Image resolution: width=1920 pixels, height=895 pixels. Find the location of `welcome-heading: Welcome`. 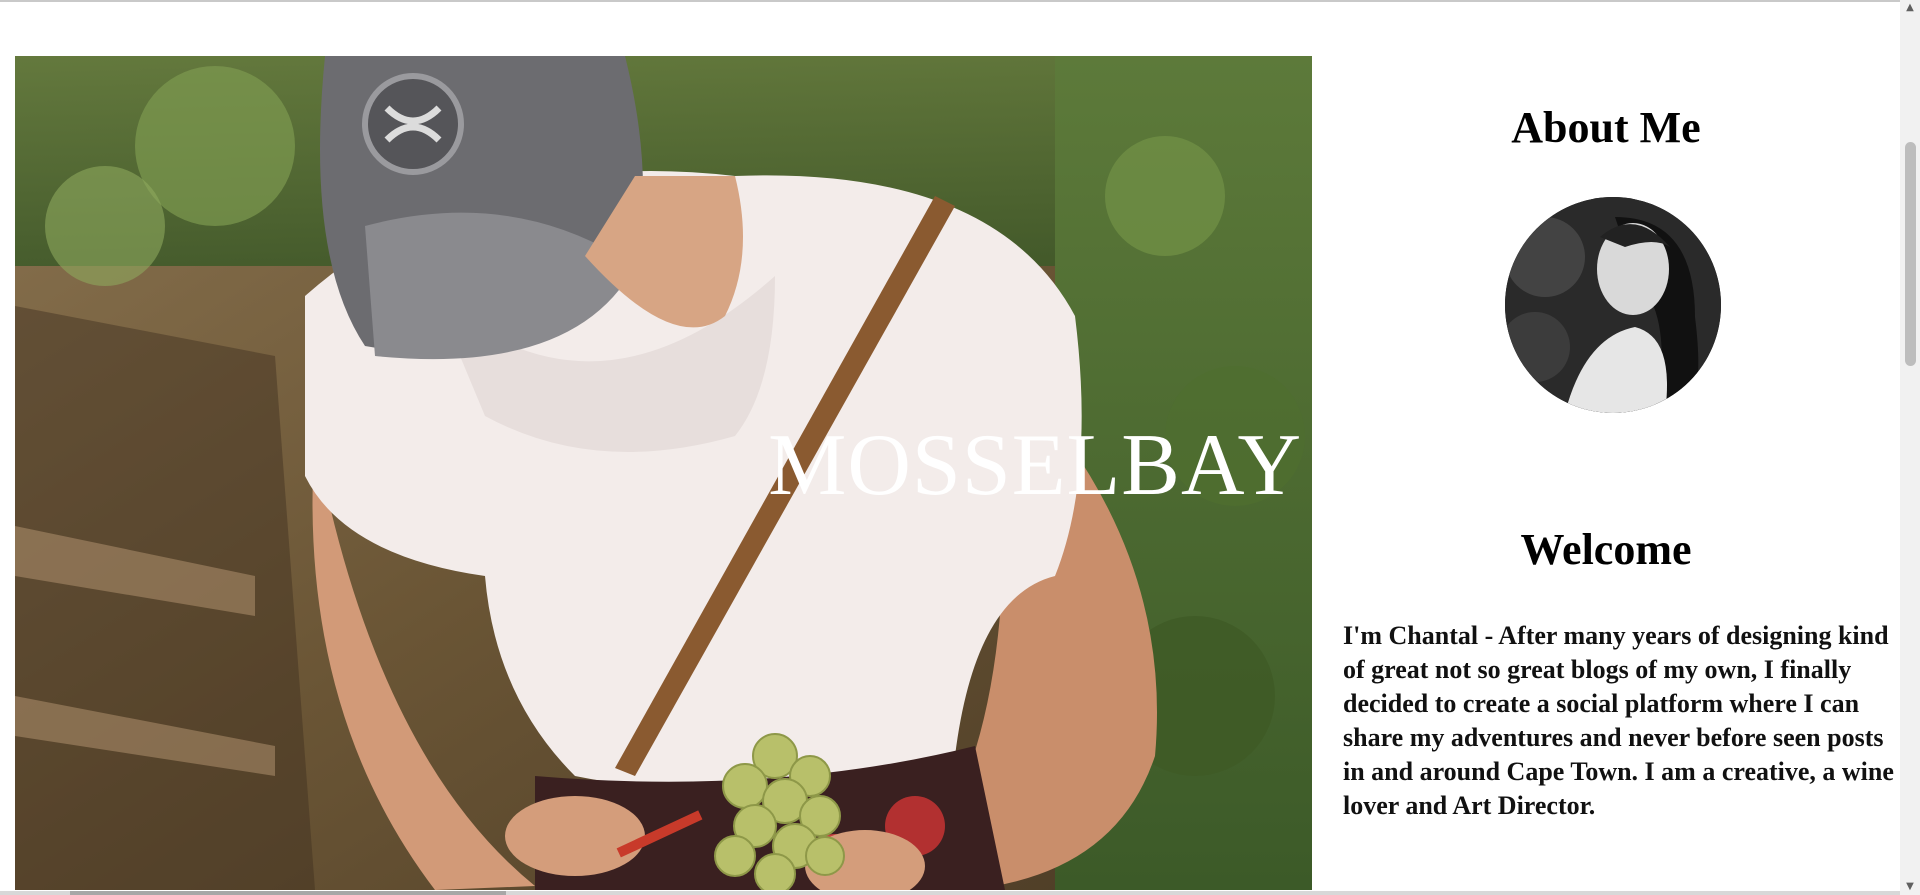

welcome-heading: Welcome is located at coordinates (1606, 549).